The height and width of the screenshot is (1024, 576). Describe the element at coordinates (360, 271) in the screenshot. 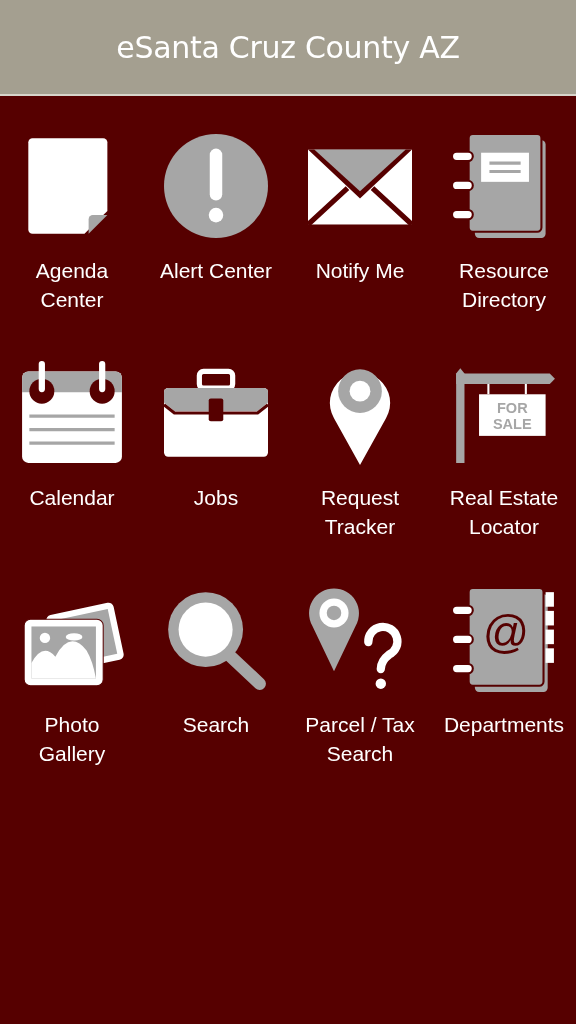

I see `tile-label: Notify Me` at that location.